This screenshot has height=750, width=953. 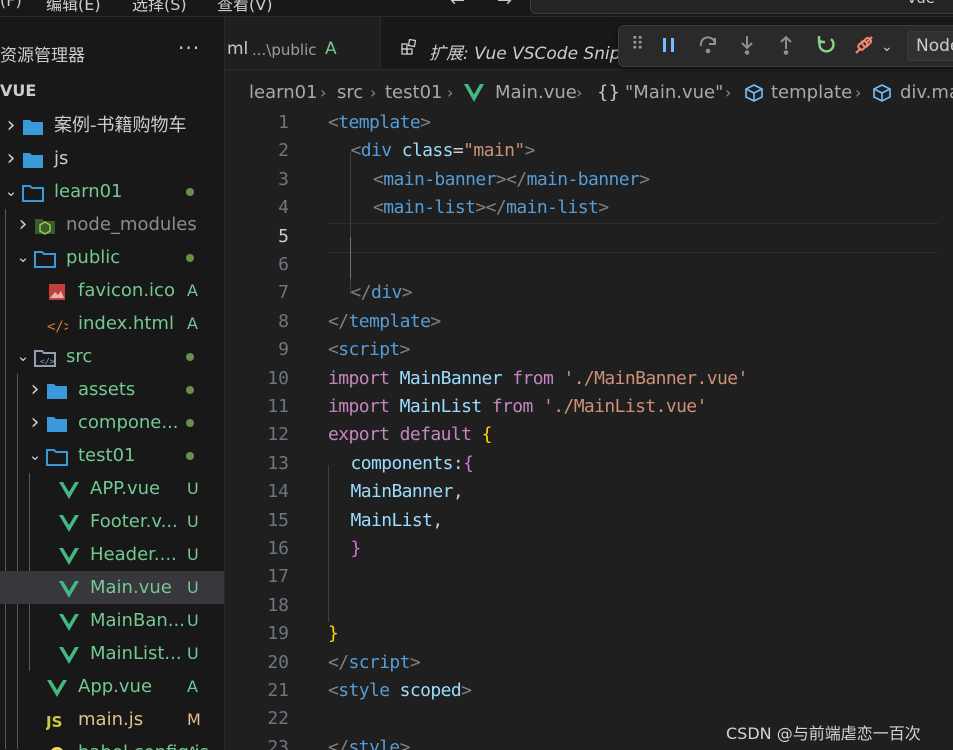 I want to click on tree-item: App.vue A, so click(x=112, y=686).